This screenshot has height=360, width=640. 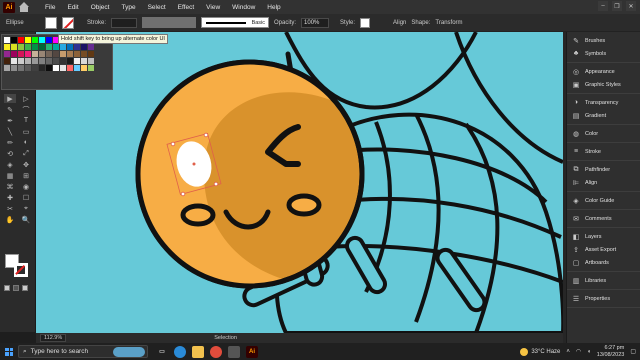 I want to click on panel-brushes: ✎ Brushes, so click(x=603, y=40).